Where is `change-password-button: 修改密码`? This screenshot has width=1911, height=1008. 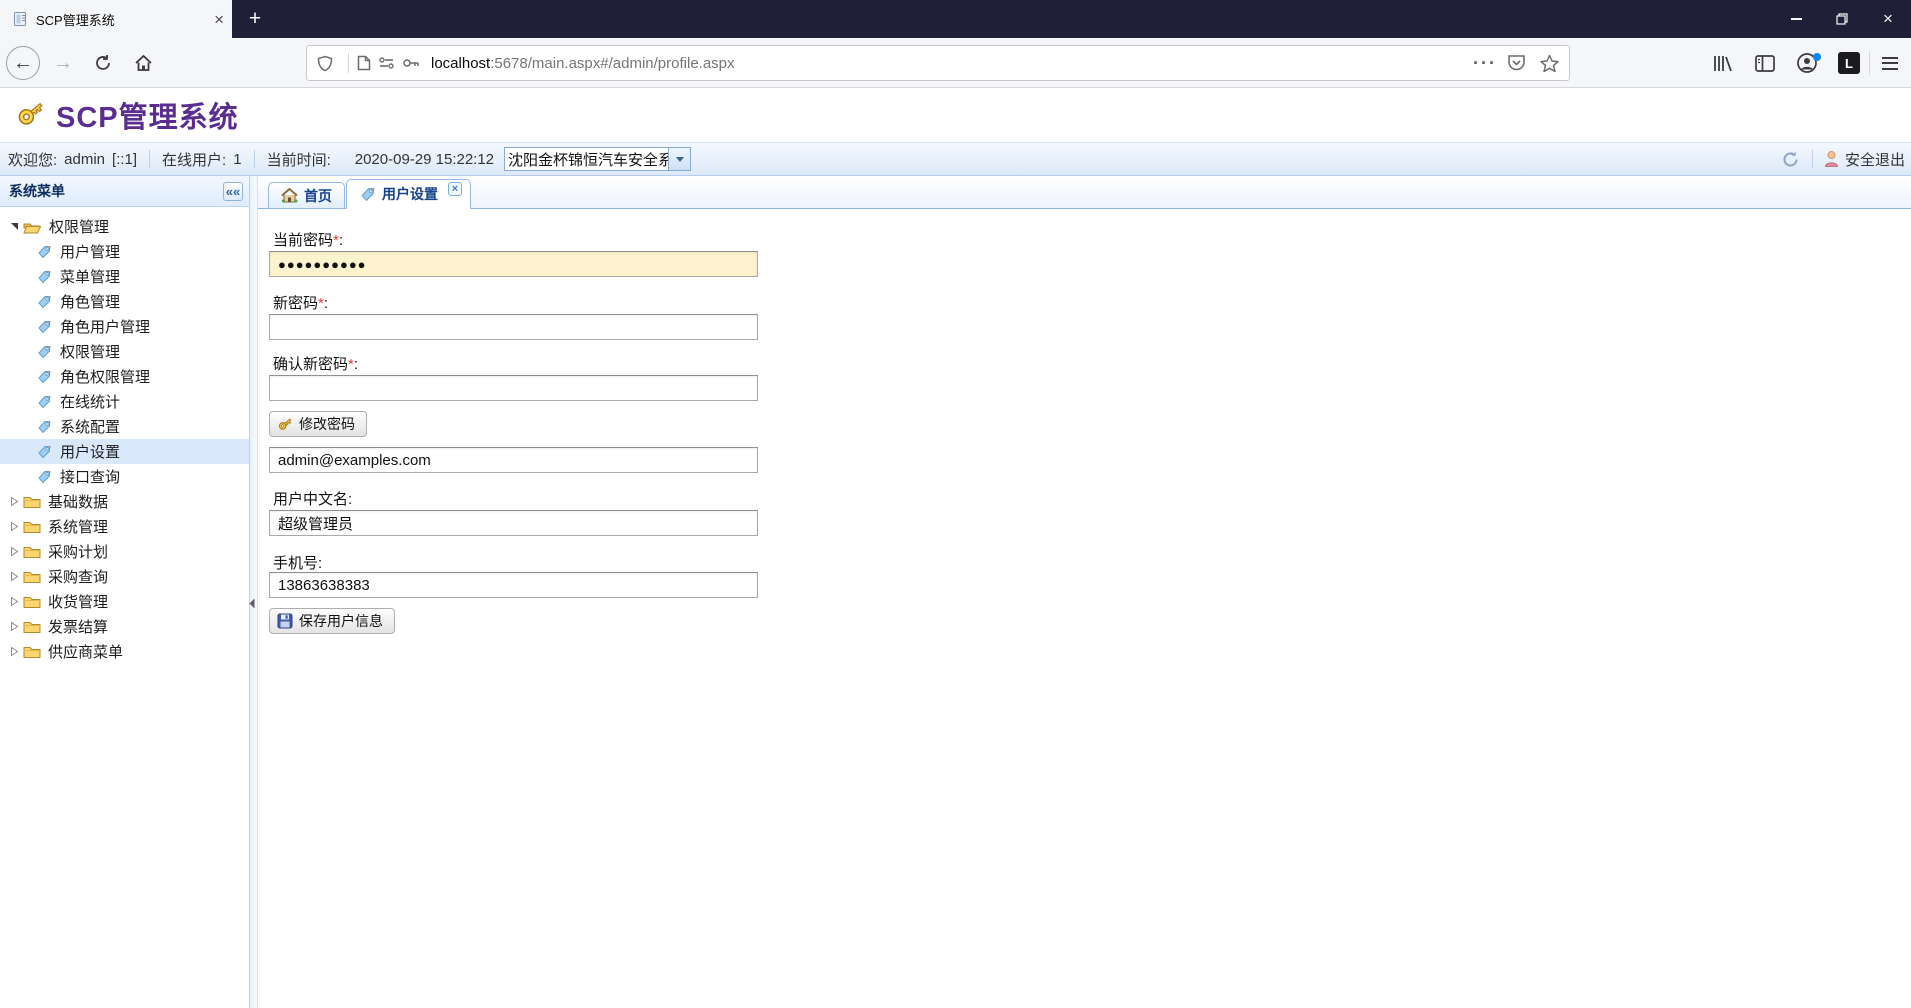 change-password-button: 修改密码 is located at coordinates (318, 424).